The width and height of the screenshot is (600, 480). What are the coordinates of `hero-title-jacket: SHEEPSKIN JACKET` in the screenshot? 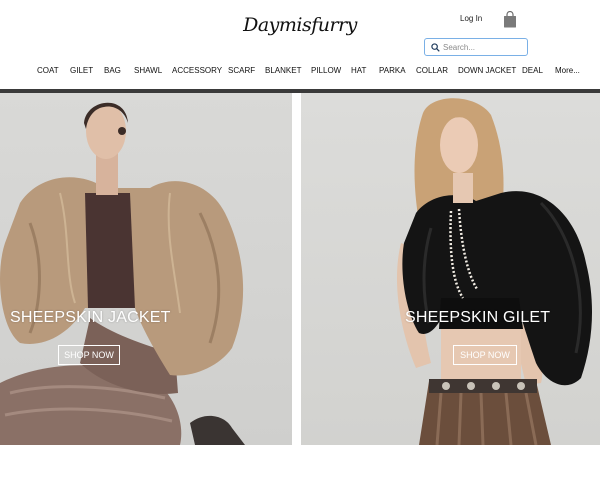 It's located at (90, 317).